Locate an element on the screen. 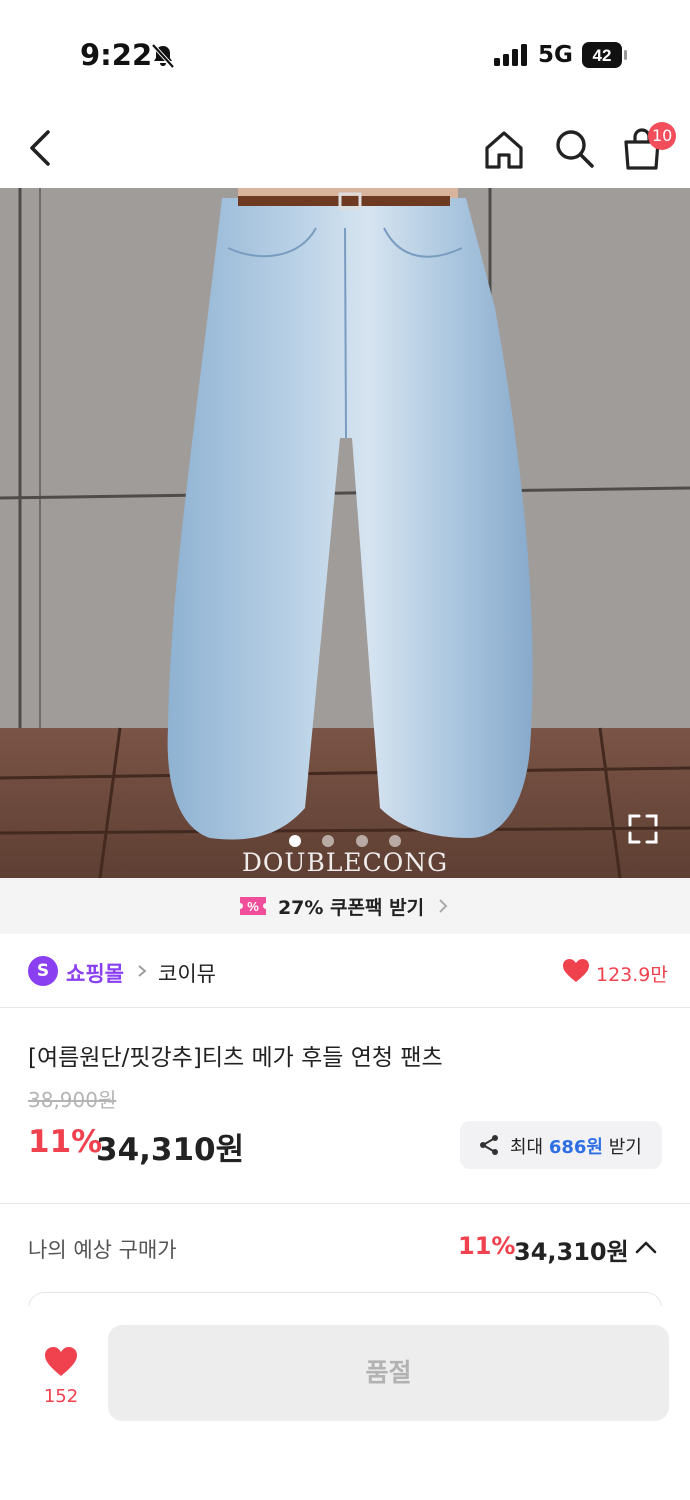 This screenshot has width=690, height=1500. coupon-icon: % is located at coordinates (252, 906).